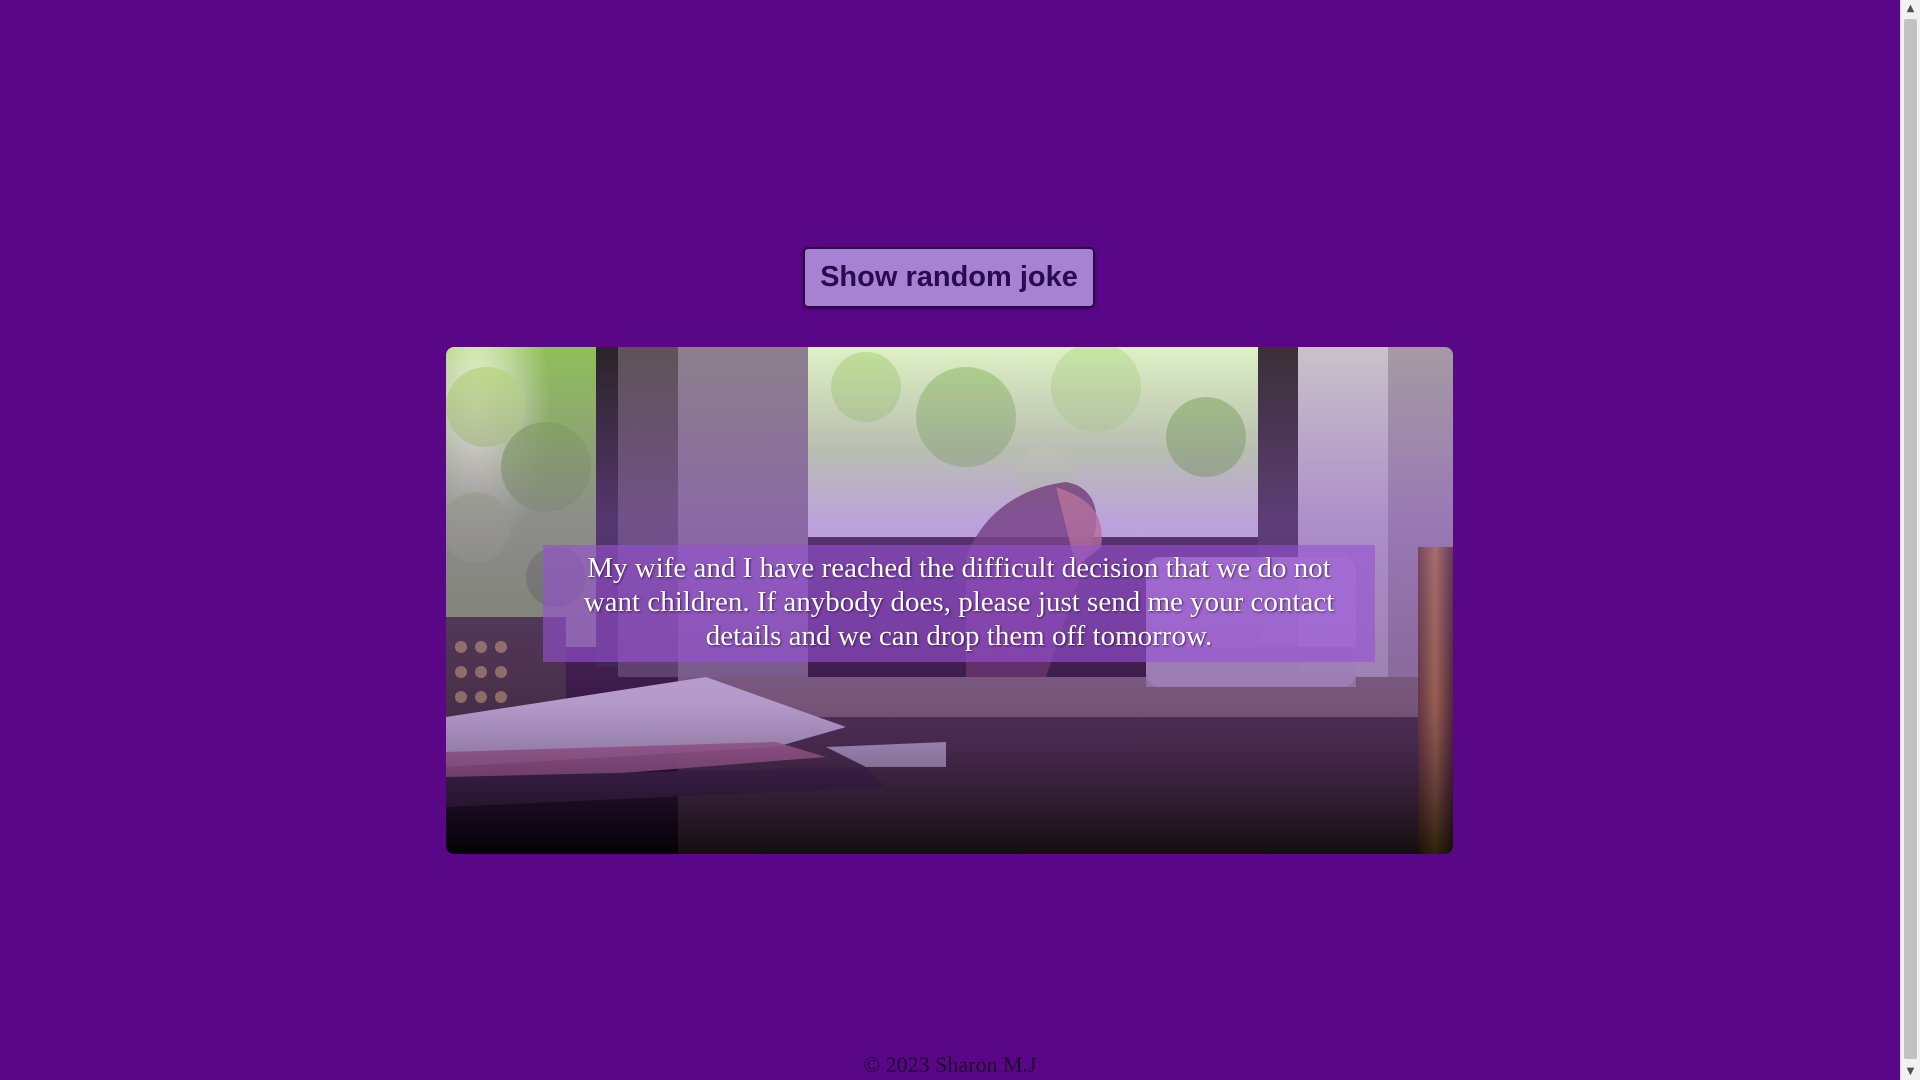  Describe the element at coordinates (949, 277) in the screenshot. I see `show-random-joke-button: Show random joke` at that location.